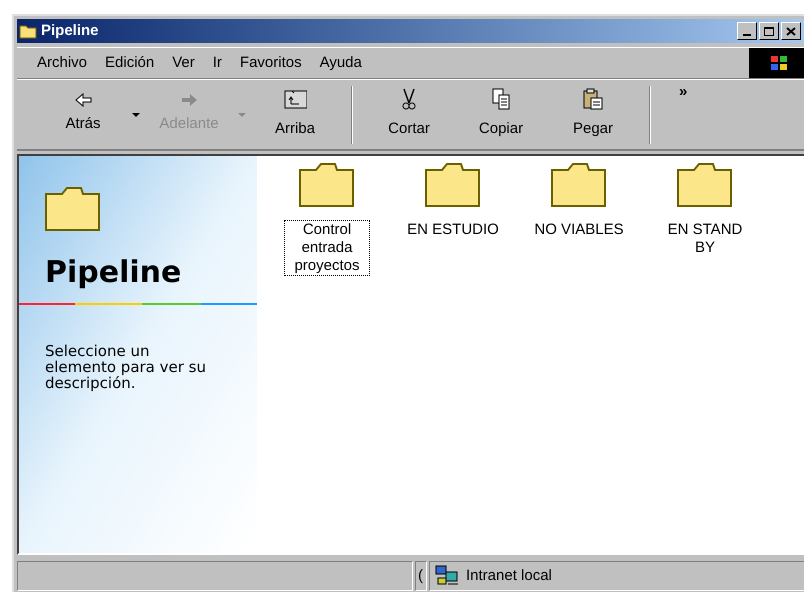  I want to click on left-arrow-icon, so click(83, 100).